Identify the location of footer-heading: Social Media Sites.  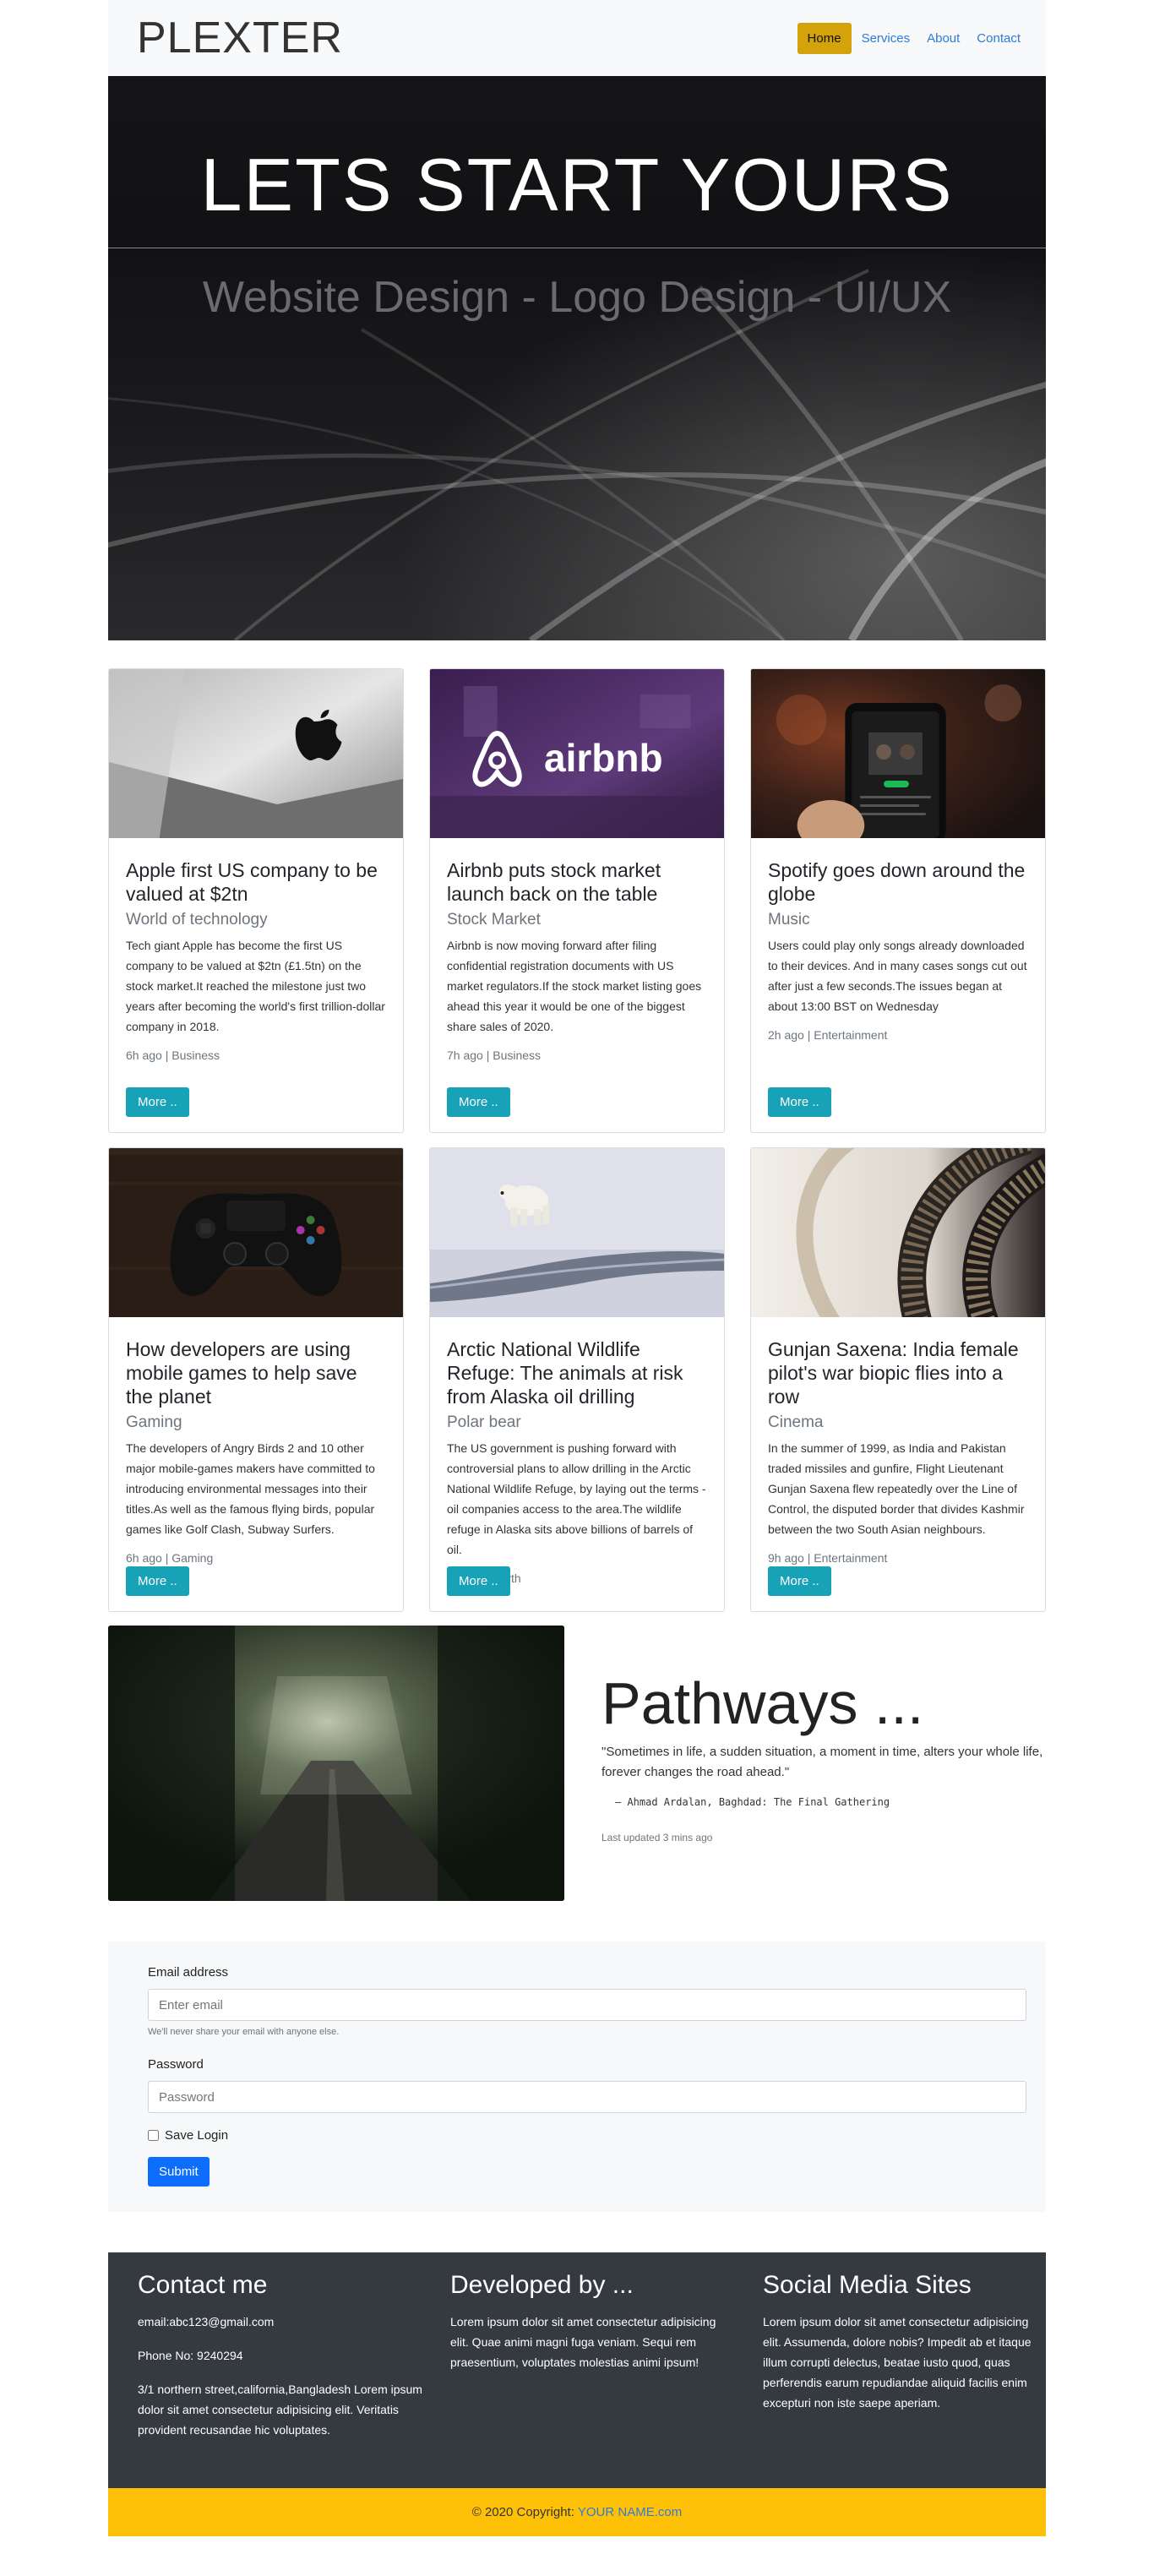
(868, 2285).